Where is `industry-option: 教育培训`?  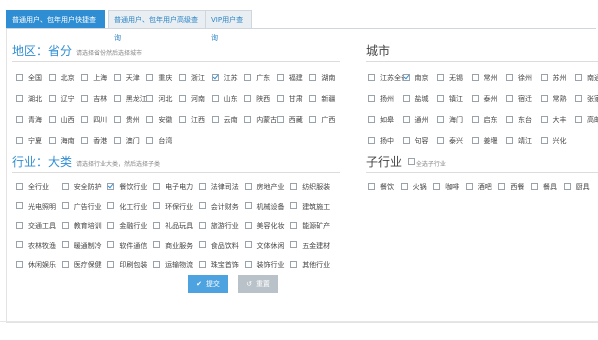 industry-option: 教育培训 is located at coordinates (81, 226).